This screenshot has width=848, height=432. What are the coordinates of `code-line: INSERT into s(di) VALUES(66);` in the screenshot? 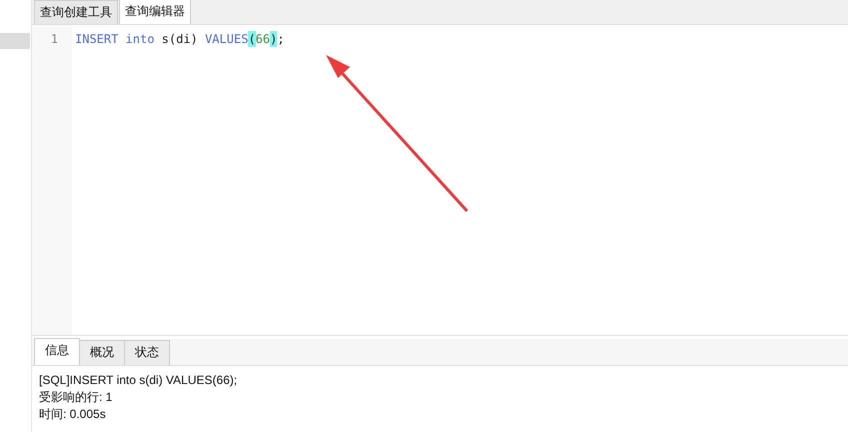 It's located at (179, 39).